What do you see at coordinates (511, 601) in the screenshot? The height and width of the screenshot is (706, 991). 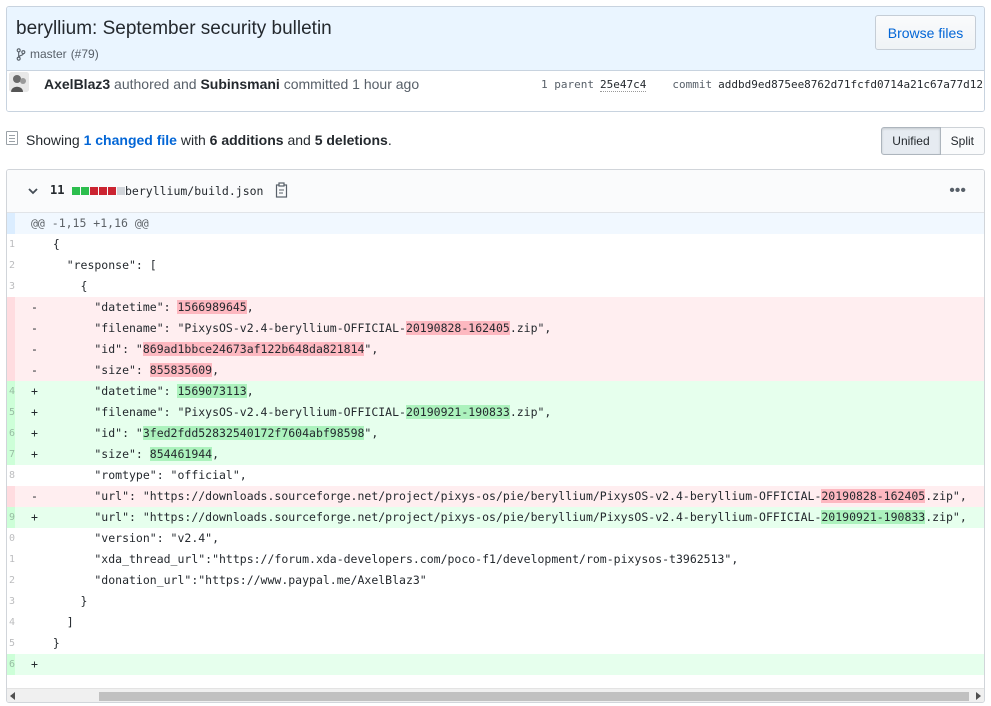 I see `code-line: }` at bounding box center [511, 601].